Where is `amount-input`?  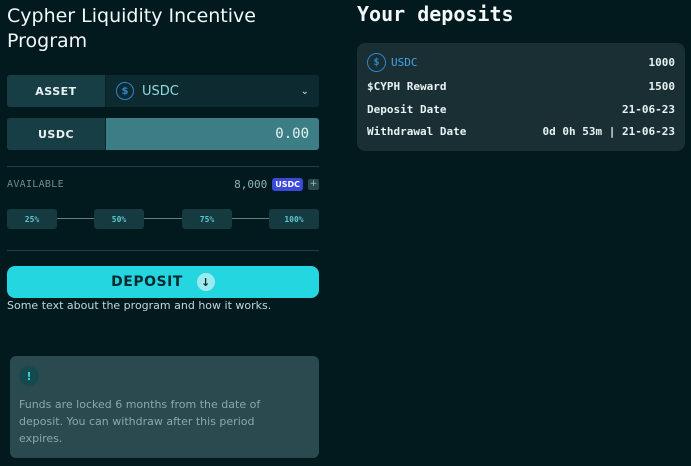
amount-input is located at coordinates (212, 134).